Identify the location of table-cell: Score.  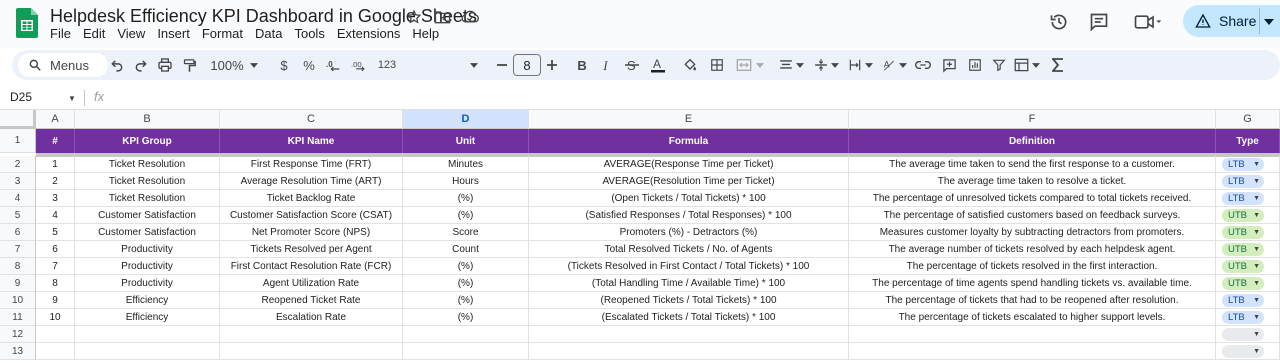
(466, 232).